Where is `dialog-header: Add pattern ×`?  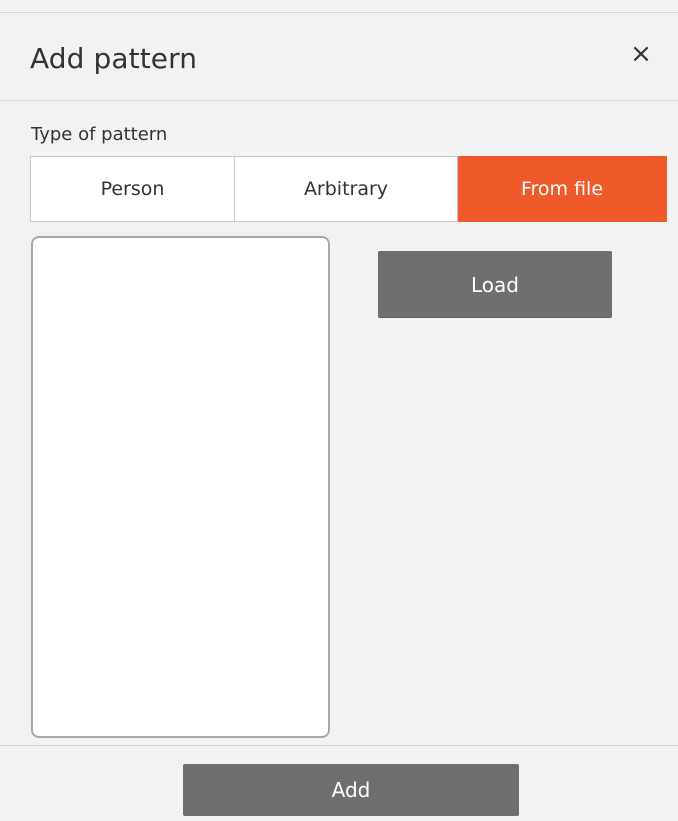 dialog-header: Add pattern × is located at coordinates (339, 57).